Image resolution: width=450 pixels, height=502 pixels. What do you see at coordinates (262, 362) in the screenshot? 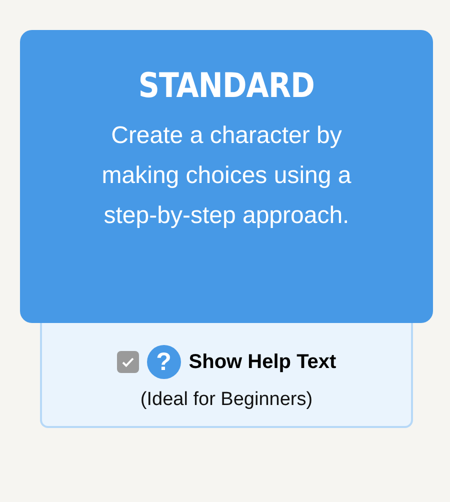
I see `help-label: Show Help Text` at bounding box center [262, 362].